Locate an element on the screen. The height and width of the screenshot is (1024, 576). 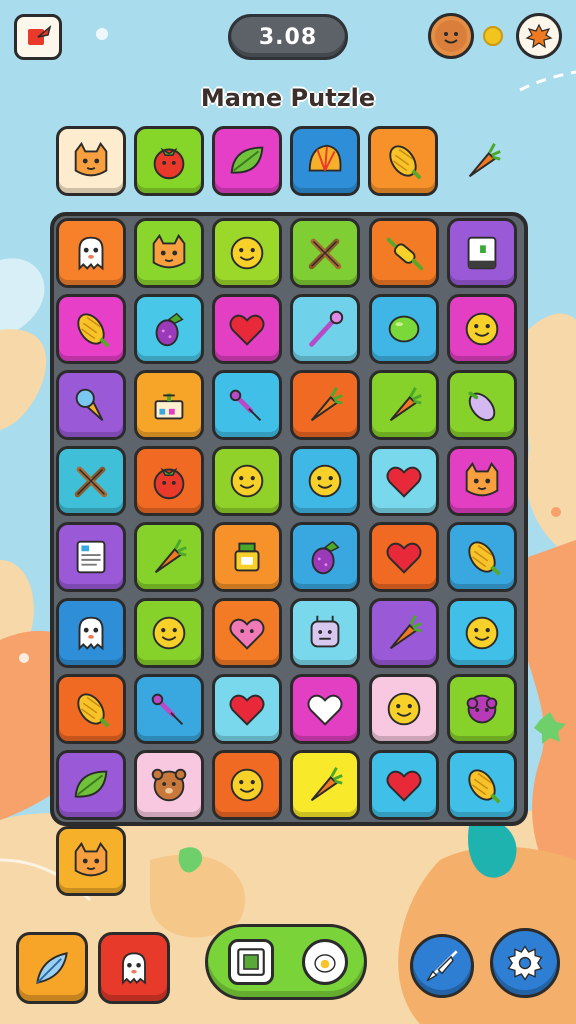
ice-cream-icon is located at coordinates (89, 405).